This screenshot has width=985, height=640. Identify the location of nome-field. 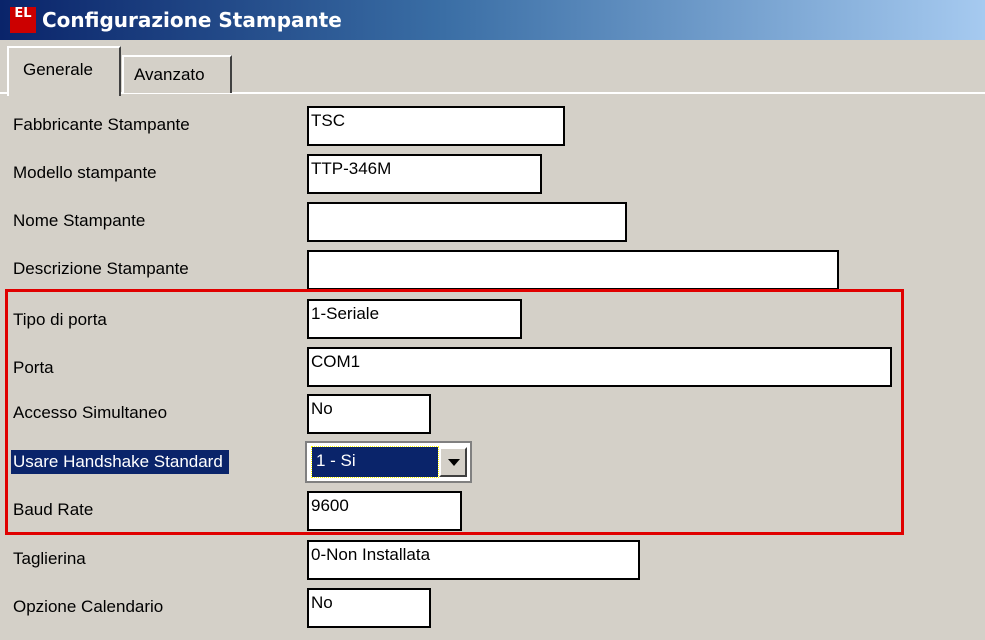
(467, 222).